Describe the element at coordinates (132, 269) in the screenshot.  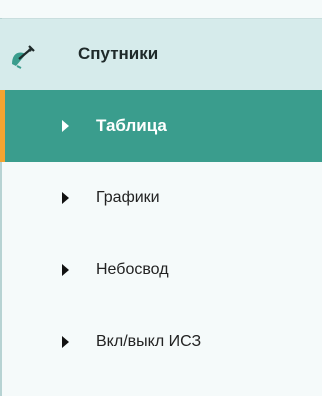
I see `menu-item-label: Небосвод` at that location.